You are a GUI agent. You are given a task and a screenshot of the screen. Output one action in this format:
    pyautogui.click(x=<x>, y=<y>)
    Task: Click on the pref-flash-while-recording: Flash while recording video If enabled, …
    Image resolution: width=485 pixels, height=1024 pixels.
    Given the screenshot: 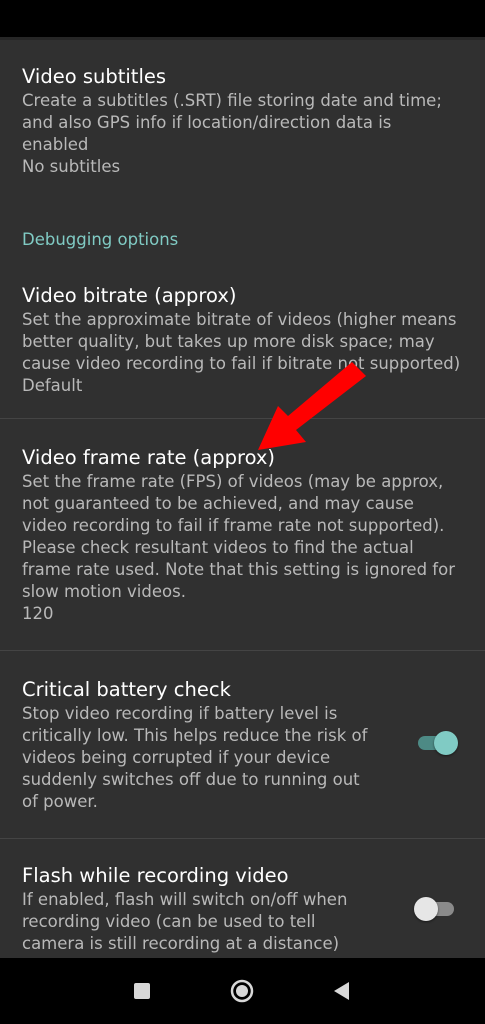 What is the action you would take?
    pyautogui.click(x=242, y=898)
    